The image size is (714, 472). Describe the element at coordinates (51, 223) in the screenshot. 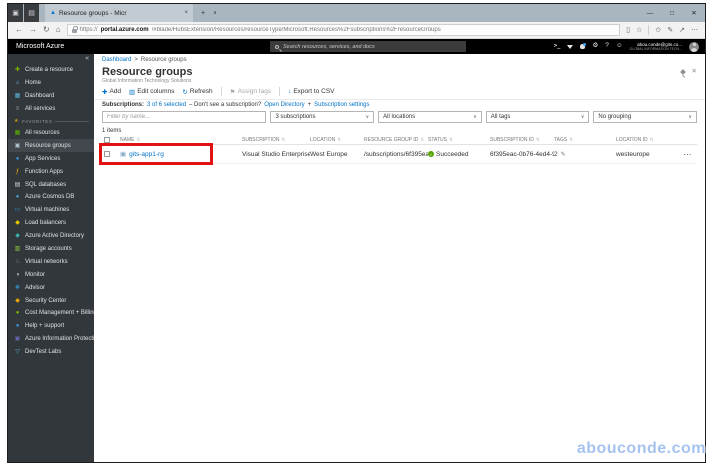

I see `sidebar-item-load-balancers: ◆ Load balancers` at that location.